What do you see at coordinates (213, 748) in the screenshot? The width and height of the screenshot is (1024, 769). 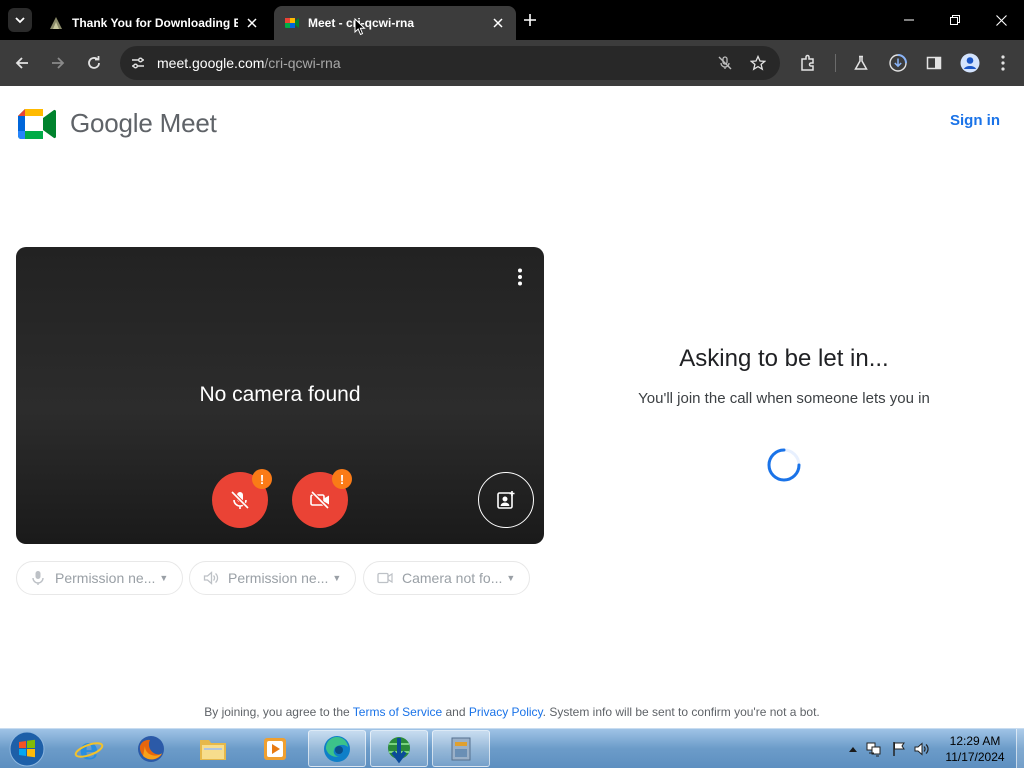 I see `taskbar-file-explorer` at bounding box center [213, 748].